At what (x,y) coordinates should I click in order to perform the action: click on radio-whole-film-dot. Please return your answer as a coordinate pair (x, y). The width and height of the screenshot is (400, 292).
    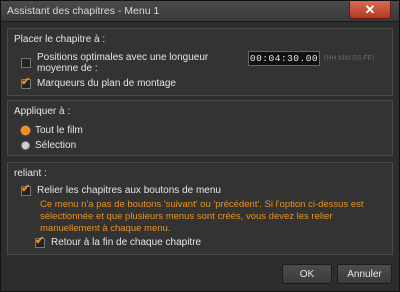
    Looking at the image, I should click on (25, 130).